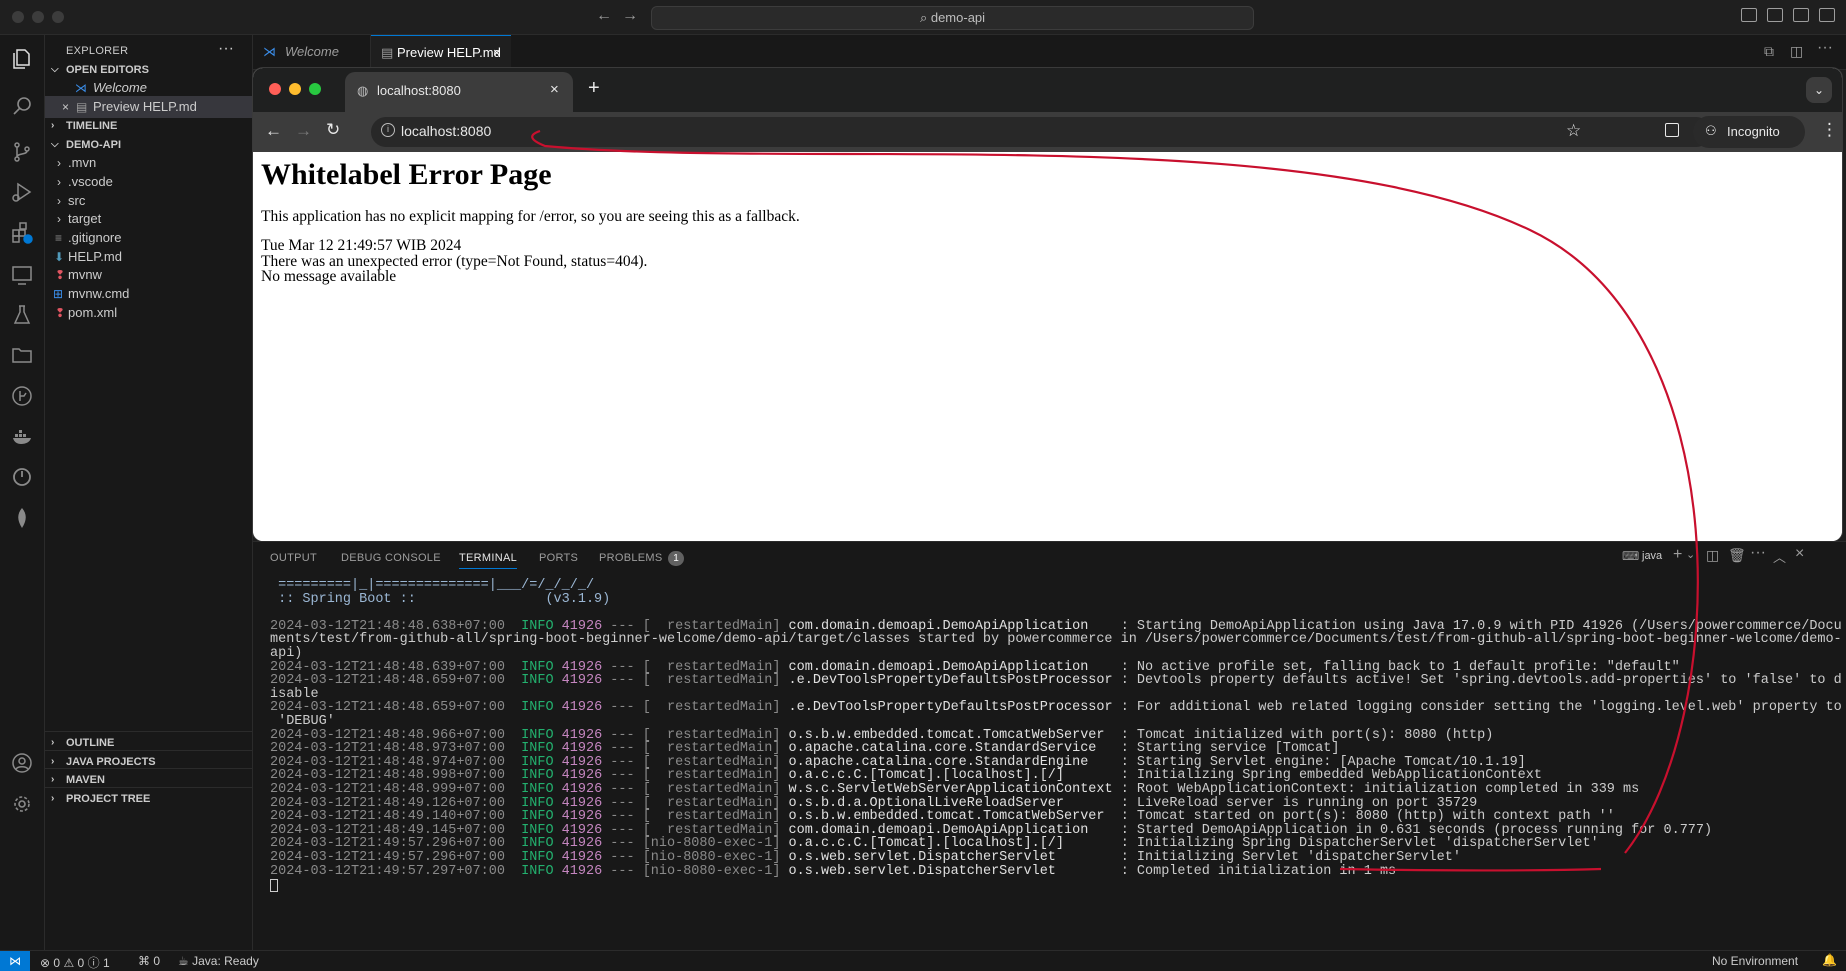 The width and height of the screenshot is (1846, 971). I want to click on project-tree-section: › PROJECT TREE, so click(148, 798).